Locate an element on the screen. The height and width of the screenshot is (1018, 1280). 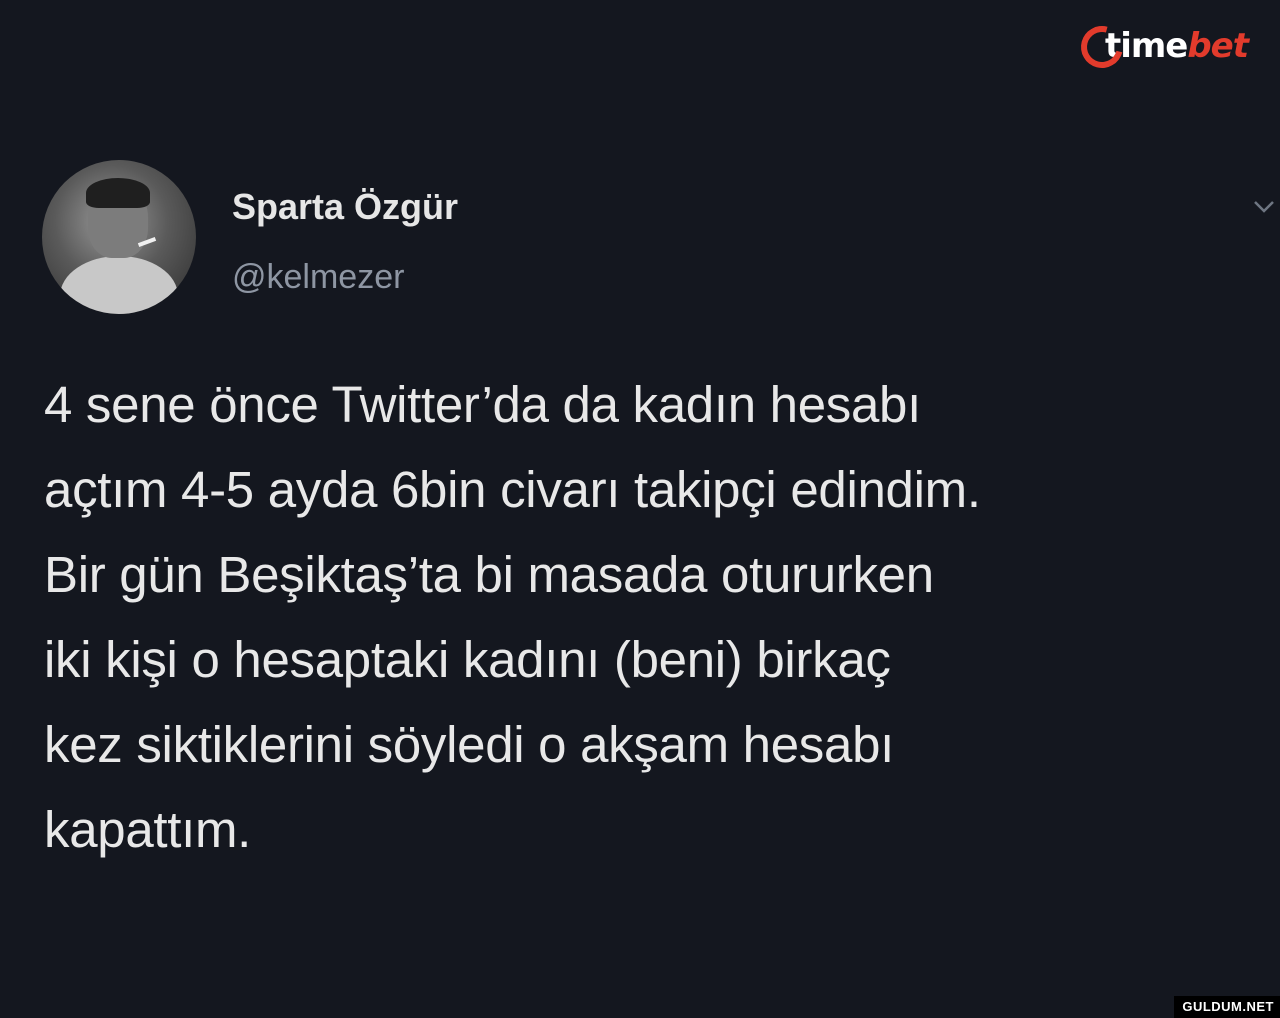
display-name: Sparta Özgür is located at coordinates (345, 207).